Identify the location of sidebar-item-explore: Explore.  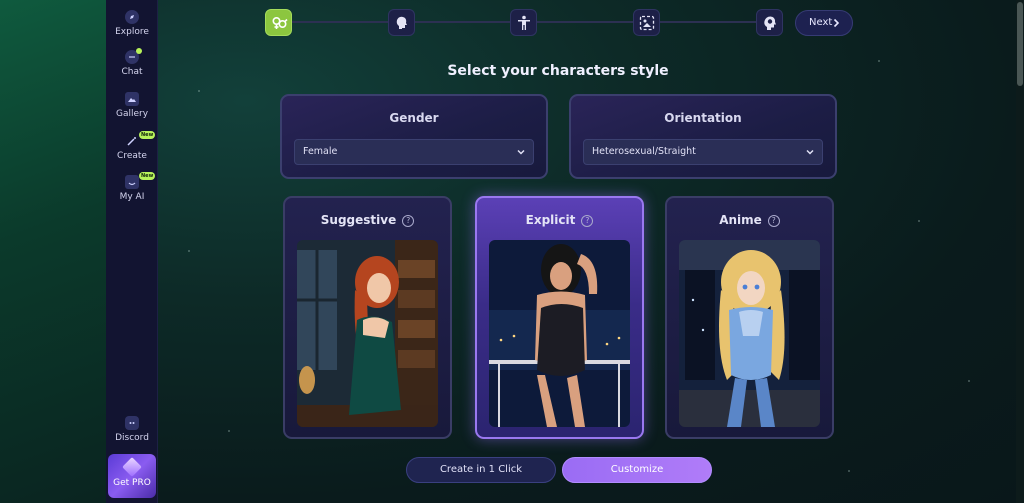
(132, 23).